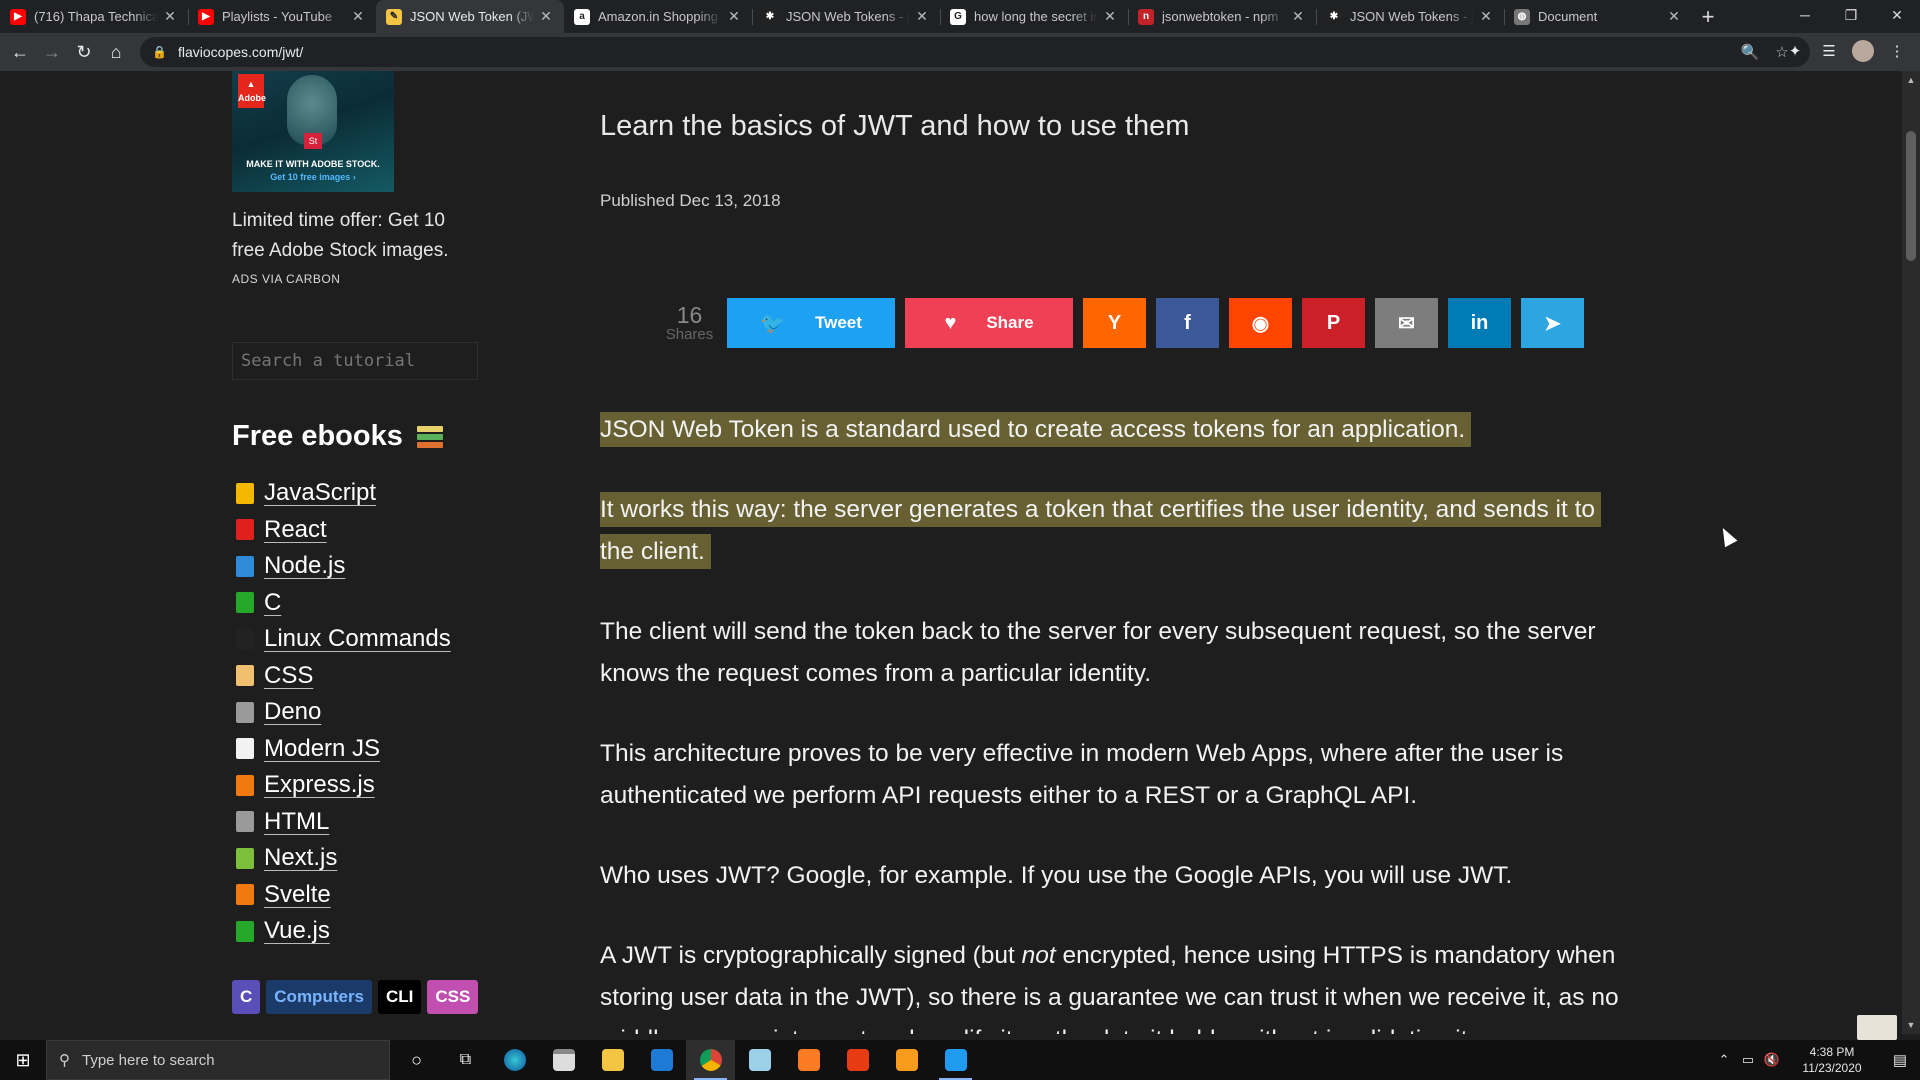 The width and height of the screenshot is (1920, 1080). What do you see at coordinates (160, 52) in the screenshot?
I see `lock-icon: 🔒` at bounding box center [160, 52].